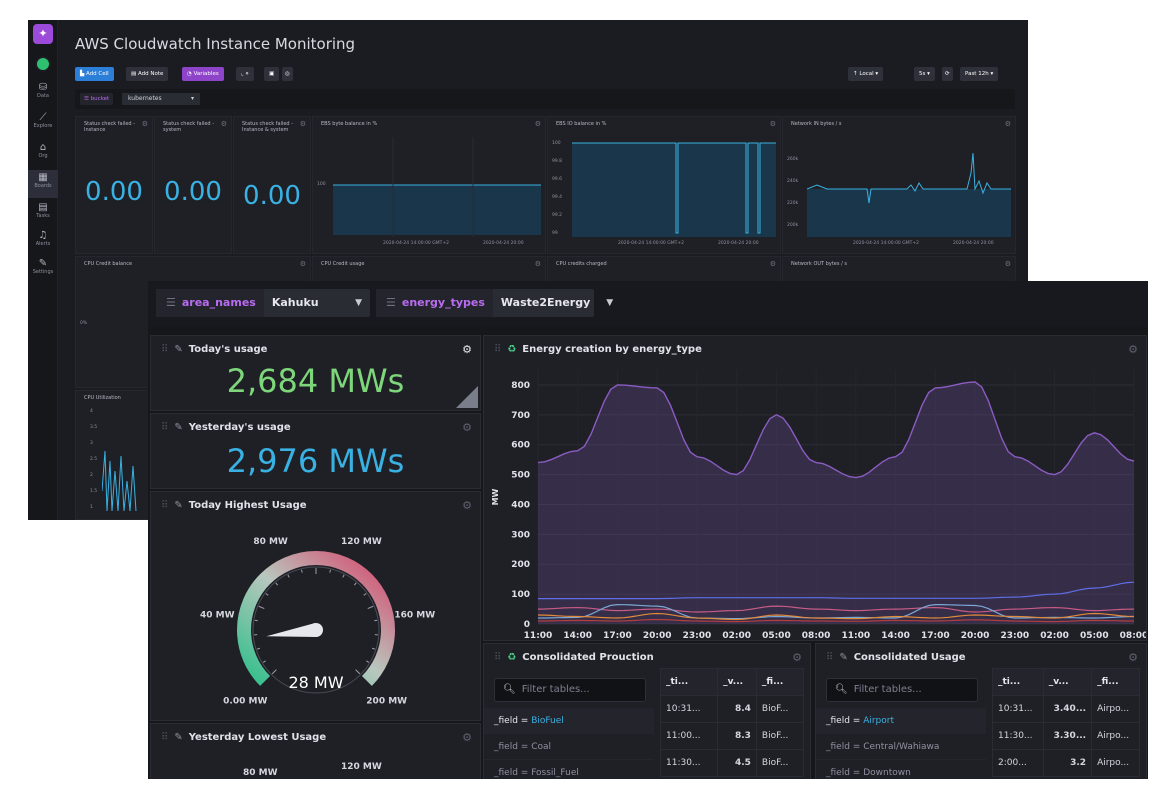 The width and height of the screenshot is (1174, 804). What do you see at coordinates (315, 751) in the screenshot?
I see `yesterday-lowest-usage-cell: ⠿ ✎ Yesterday Lowest Usage ⚙ 80 MW 120 MW` at bounding box center [315, 751].